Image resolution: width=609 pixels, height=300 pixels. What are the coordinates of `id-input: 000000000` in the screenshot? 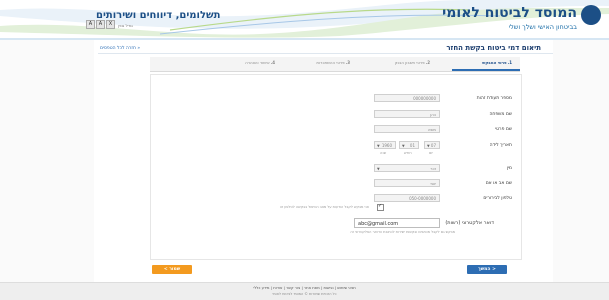 It's located at (407, 98).